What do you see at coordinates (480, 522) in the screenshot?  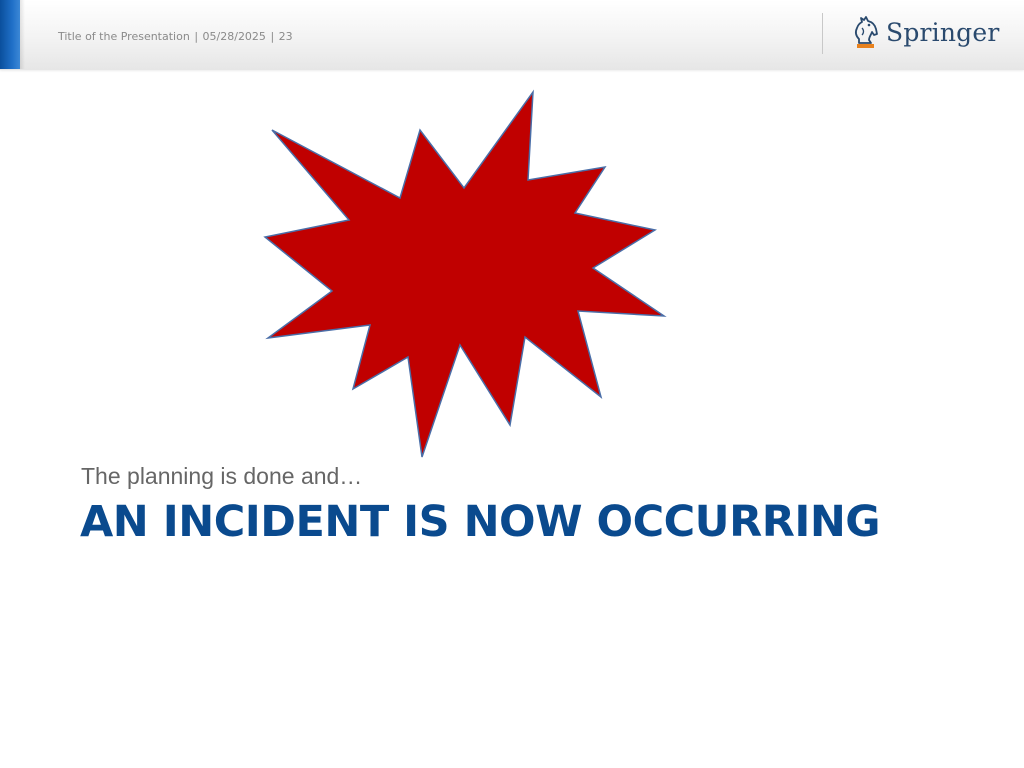 I see `slide-title: AN INCIDENT IS NOW OCCURRING` at bounding box center [480, 522].